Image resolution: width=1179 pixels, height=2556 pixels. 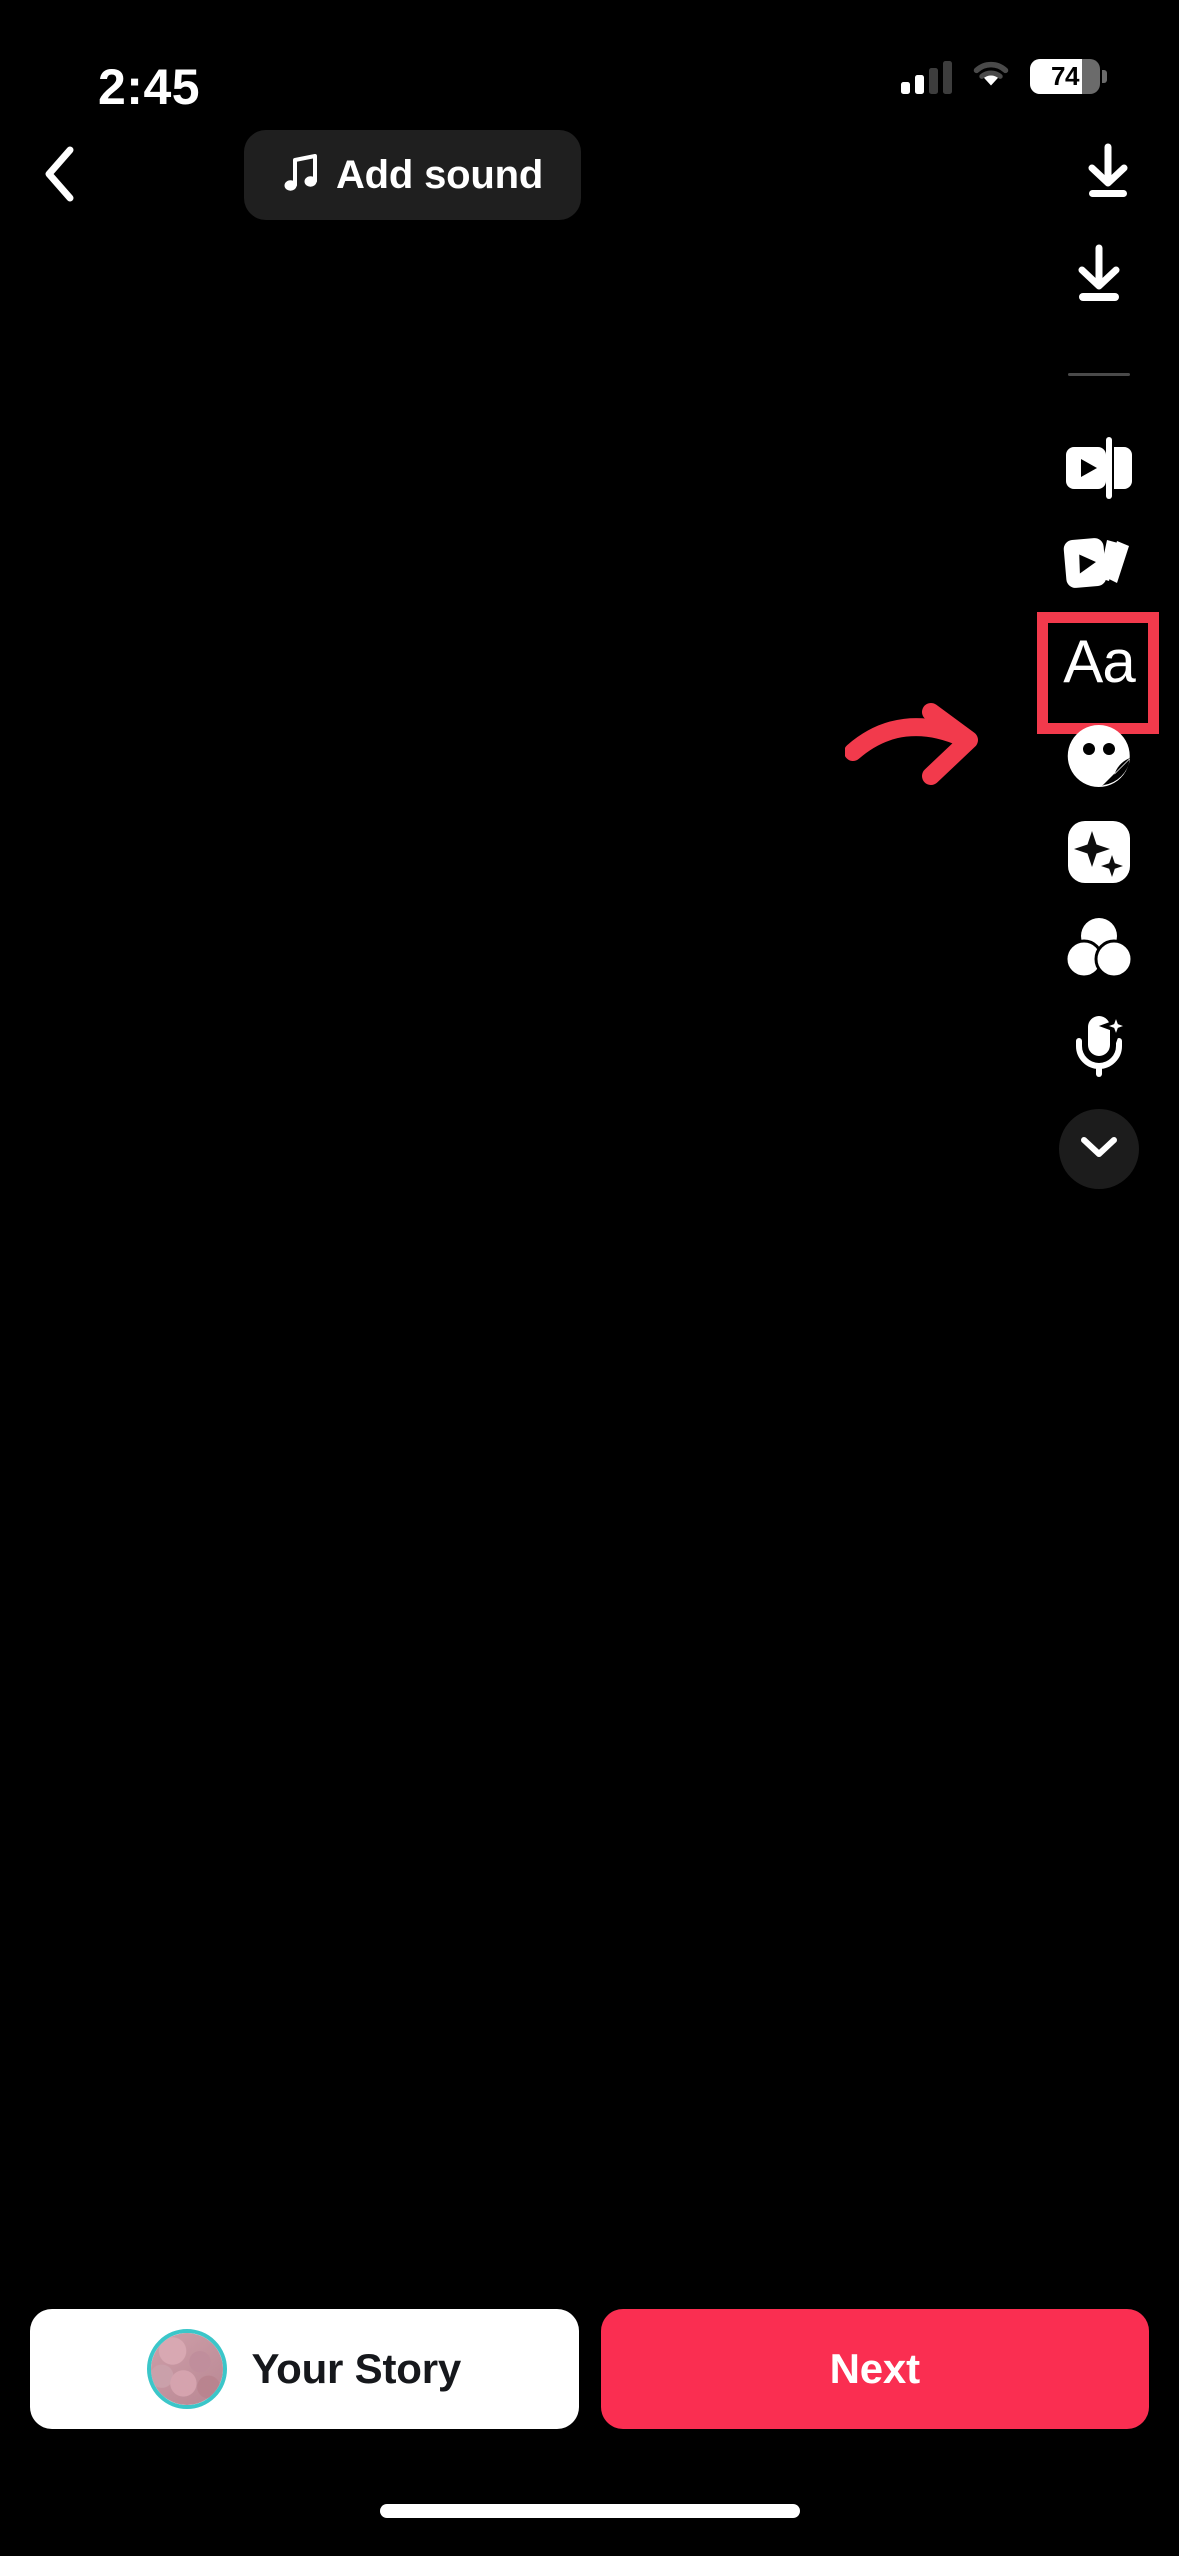 I want to click on cellular-signal-icon, so click(x=926, y=77).